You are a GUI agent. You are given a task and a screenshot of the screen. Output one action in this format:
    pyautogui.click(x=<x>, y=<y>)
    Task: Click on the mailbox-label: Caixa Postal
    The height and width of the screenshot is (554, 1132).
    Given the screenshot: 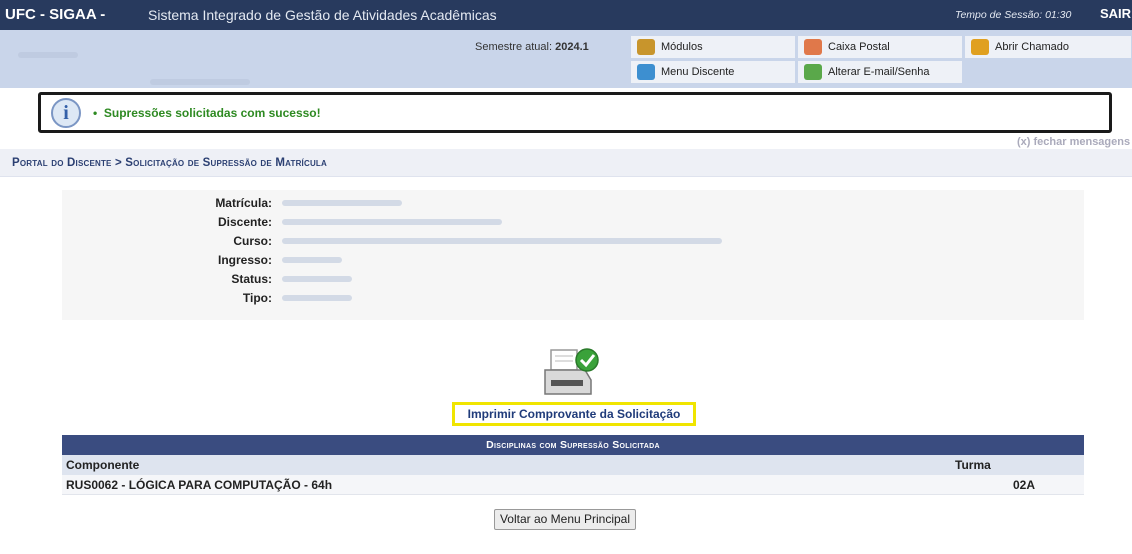 What is the action you would take?
    pyautogui.click(x=859, y=47)
    